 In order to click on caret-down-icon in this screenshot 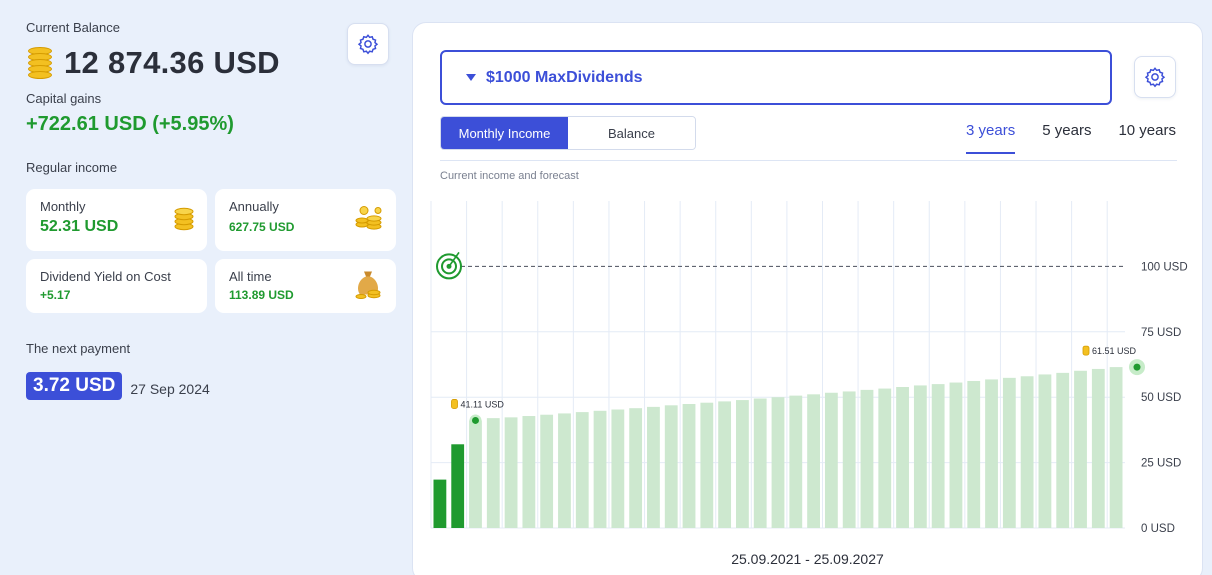, I will do `click(471, 77)`.